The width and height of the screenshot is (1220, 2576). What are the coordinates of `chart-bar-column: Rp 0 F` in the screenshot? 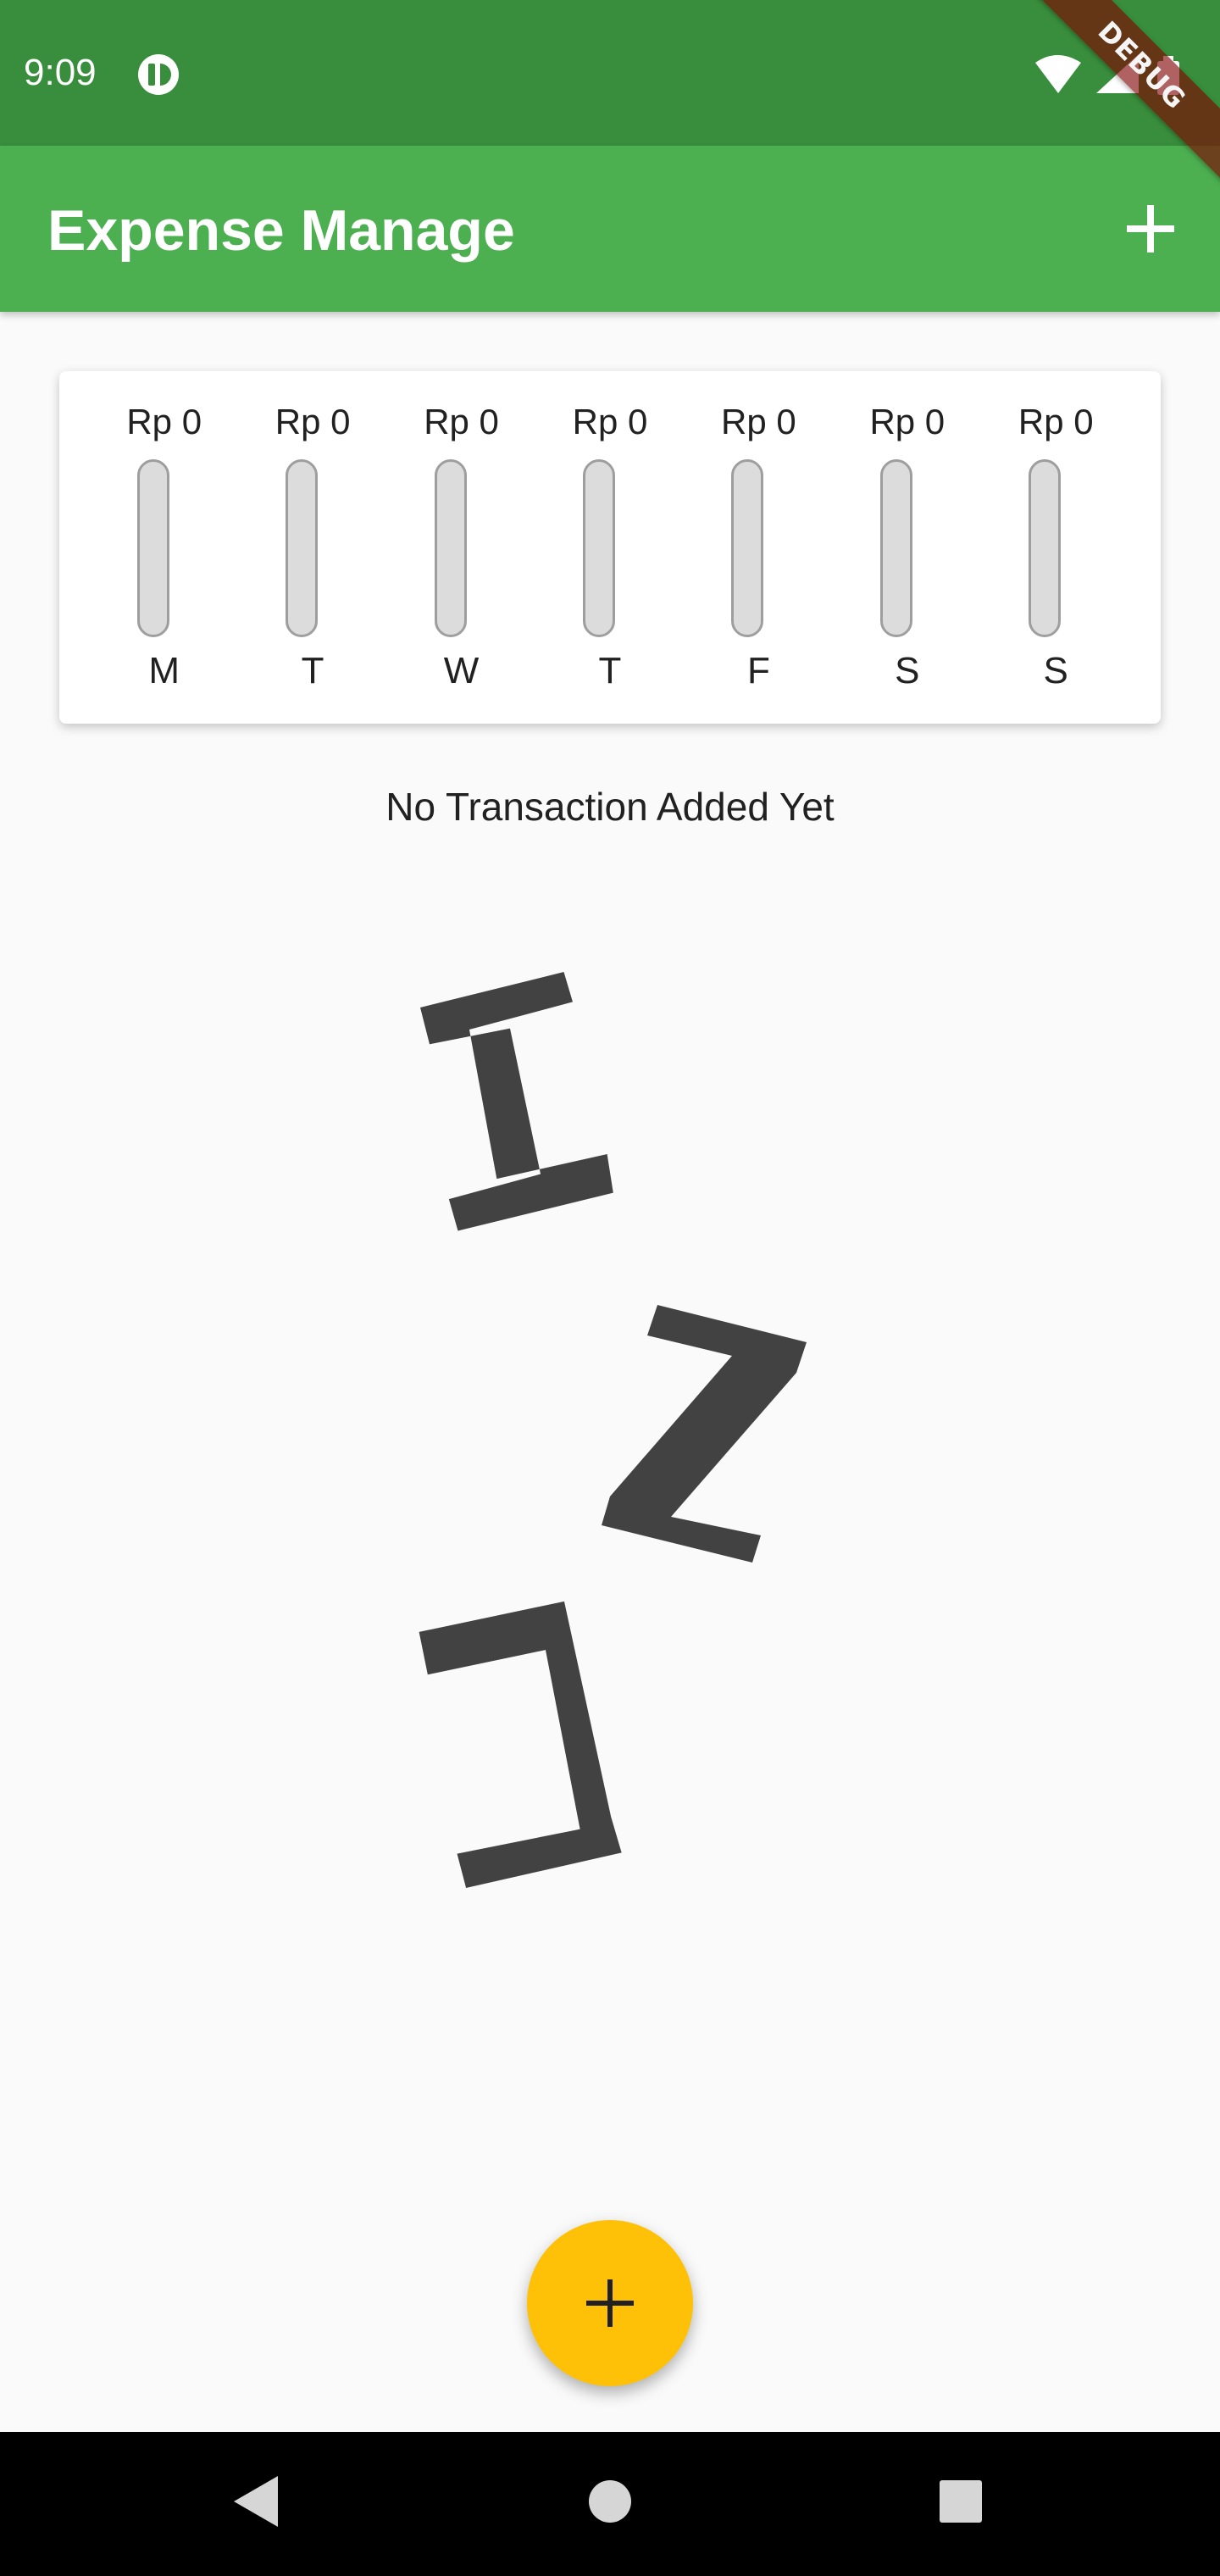 It's located at (758, 547).